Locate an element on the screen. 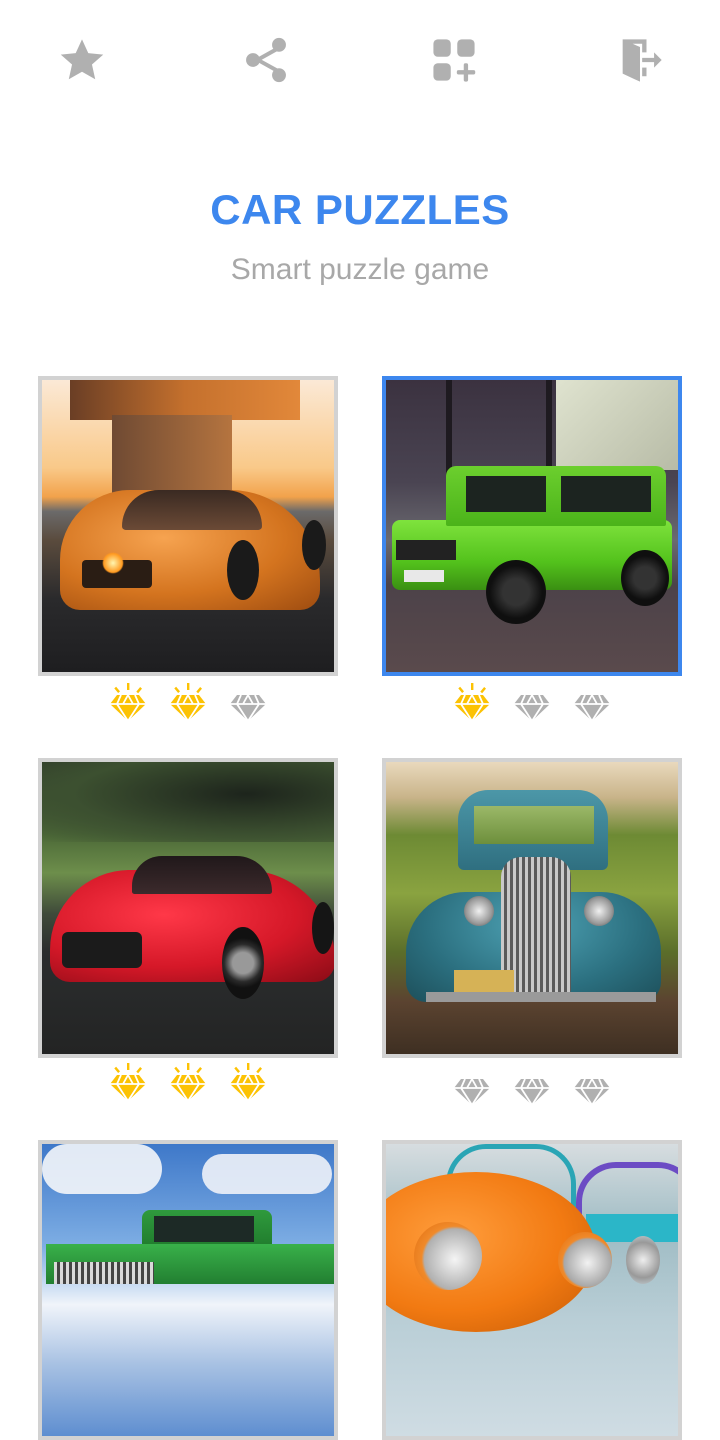 The image size is (720, 1440). top-toolbar is located at coordinates (360, 60).